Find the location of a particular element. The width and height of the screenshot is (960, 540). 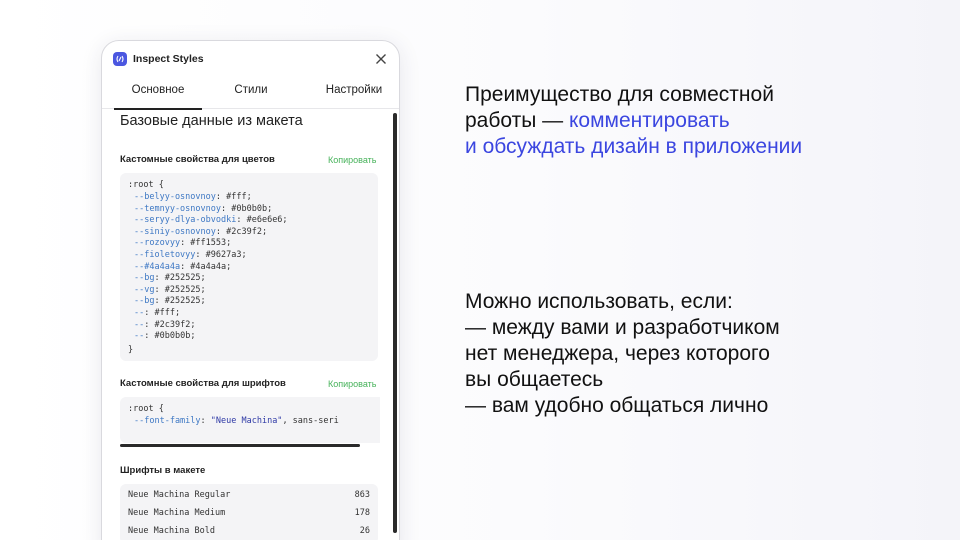

app-logo-icon is located at coordinates (120, 59).